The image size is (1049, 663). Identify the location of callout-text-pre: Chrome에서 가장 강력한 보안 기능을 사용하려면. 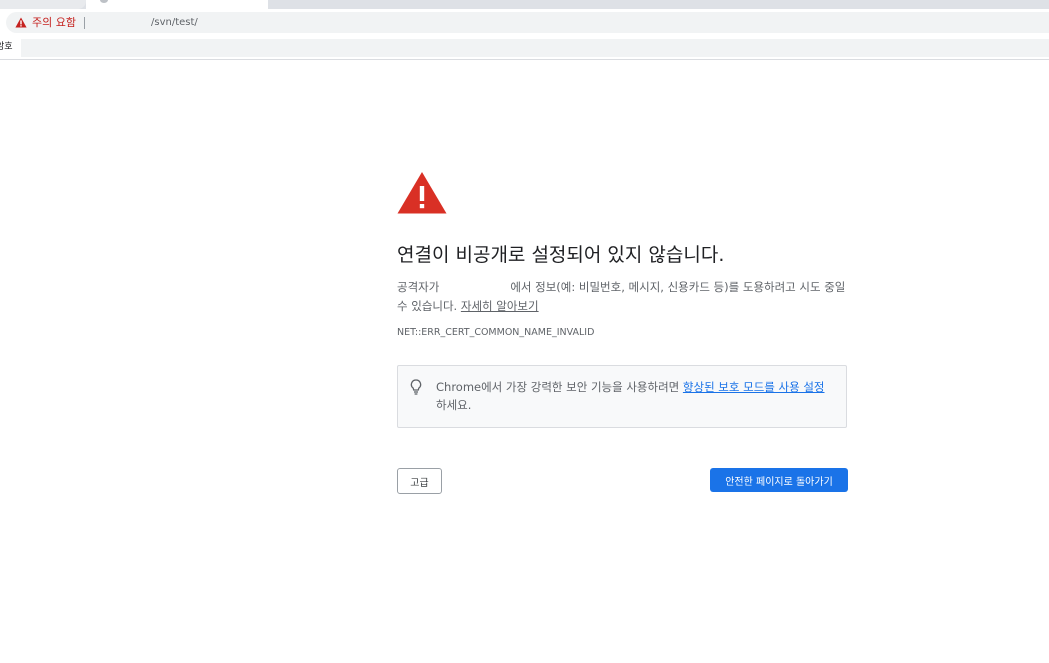
(558, 387).